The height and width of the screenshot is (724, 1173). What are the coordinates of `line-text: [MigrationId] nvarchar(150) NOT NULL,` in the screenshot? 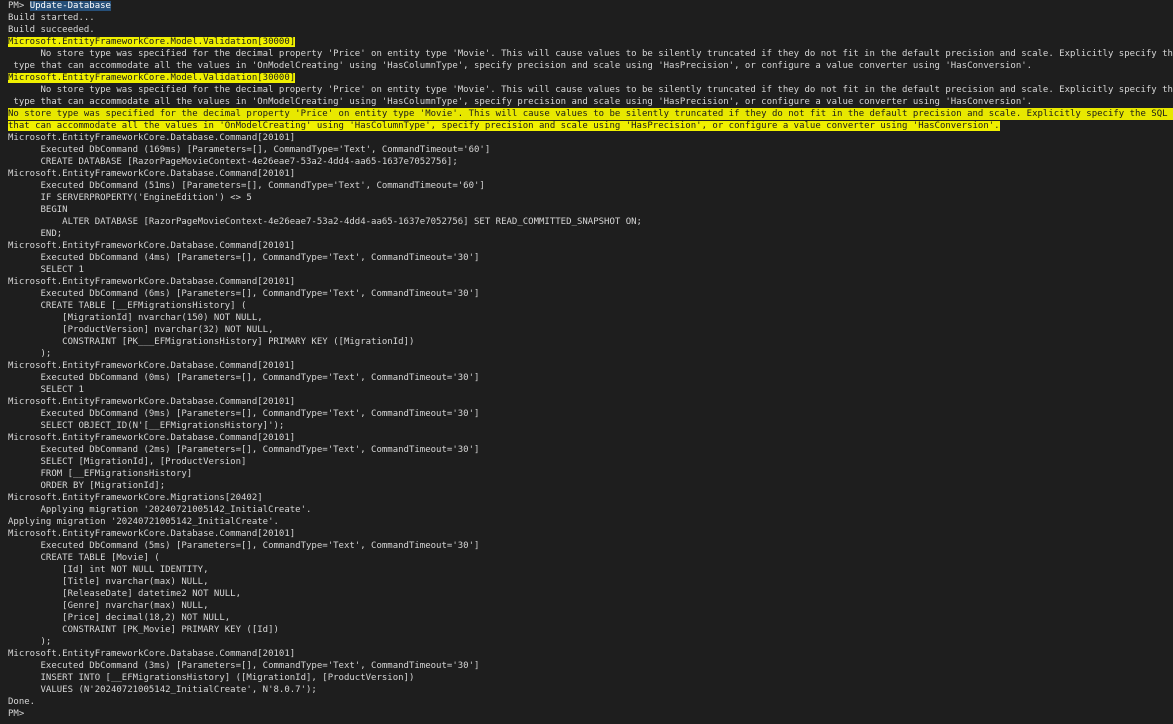 It's located at (135, 318).